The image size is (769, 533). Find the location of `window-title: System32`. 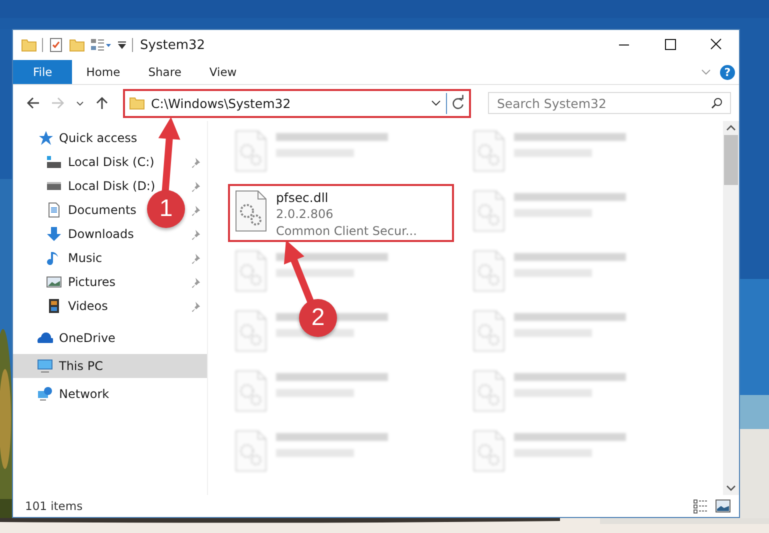

window-title: System32 is located at coordinates (173, 45).